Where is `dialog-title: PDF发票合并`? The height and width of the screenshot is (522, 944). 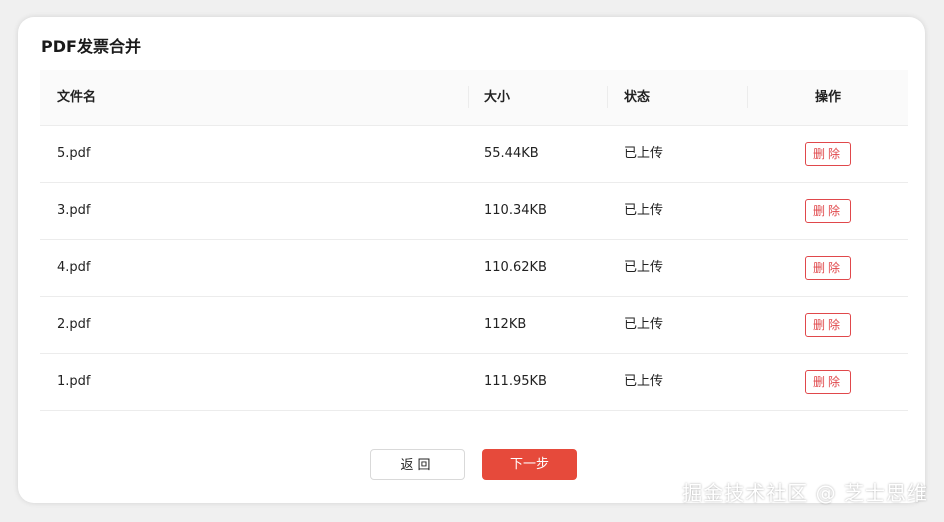
dialog-title: PDF发票合并 is located at coordinates (91, 46).